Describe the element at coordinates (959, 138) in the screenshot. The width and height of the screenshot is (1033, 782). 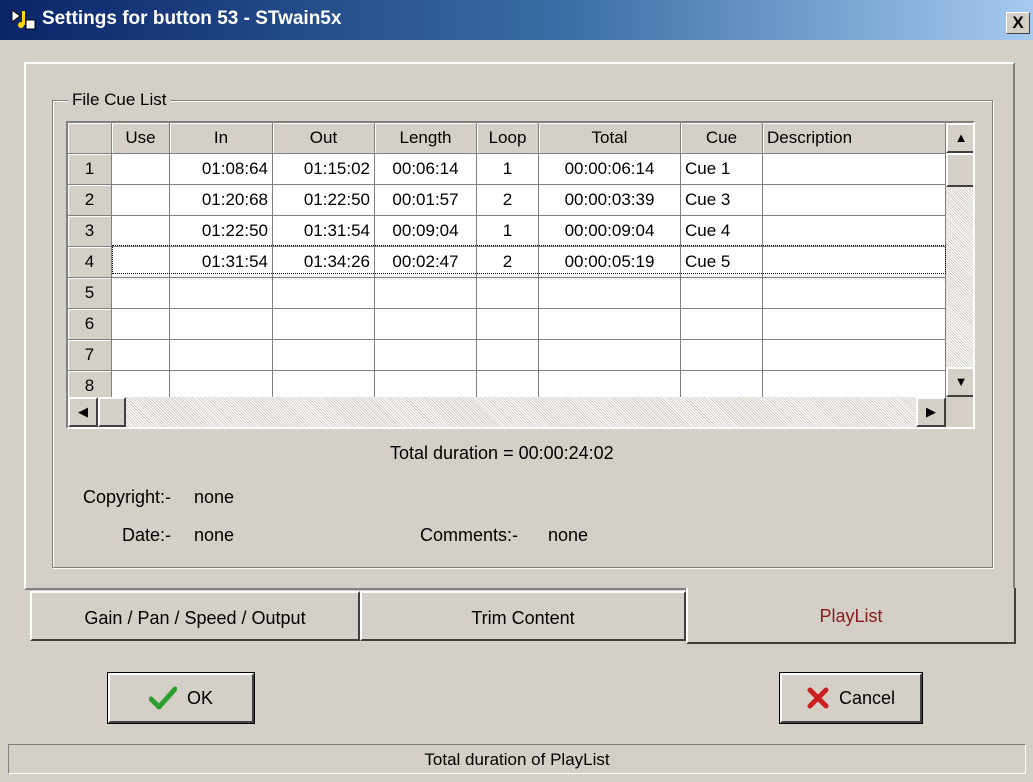
I see `scroll-up-button: ▲` at that location.